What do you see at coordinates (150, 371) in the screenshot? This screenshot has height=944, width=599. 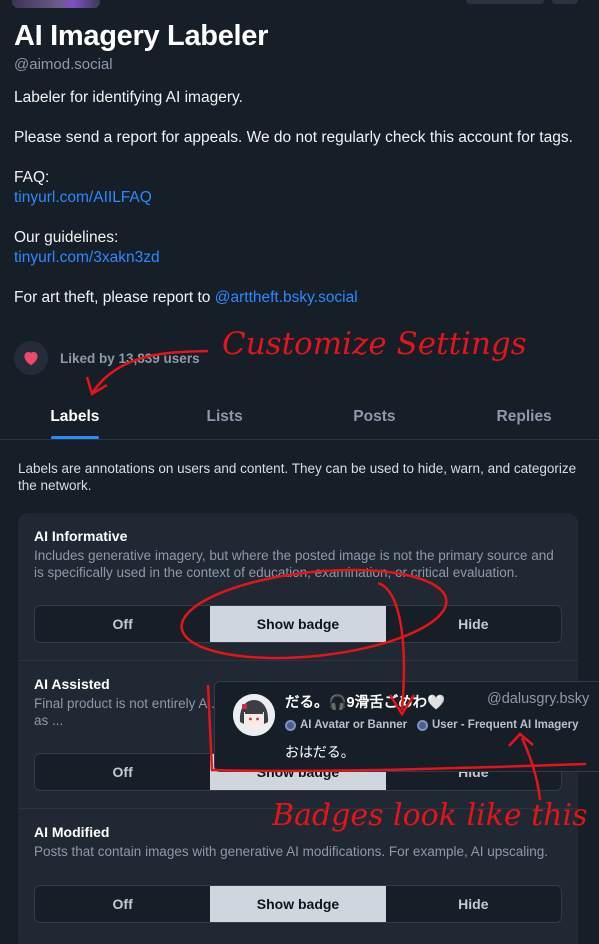 I see `annotation-arrow-labels` at bounding box center [150, 371].